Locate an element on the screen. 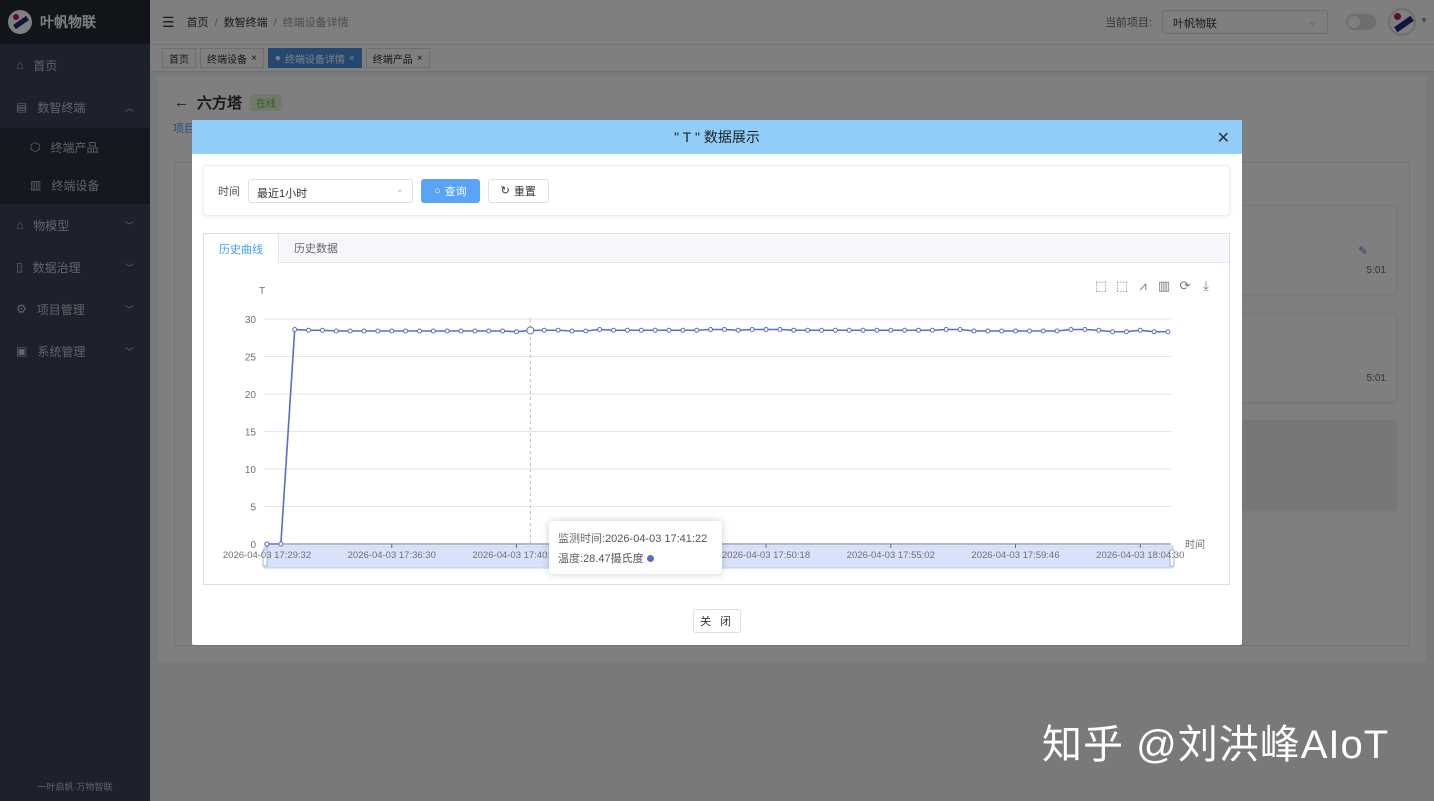 The width and height of the screenshot is (1434, 801). search-icon: ○ is located at coordinates (437, 190).